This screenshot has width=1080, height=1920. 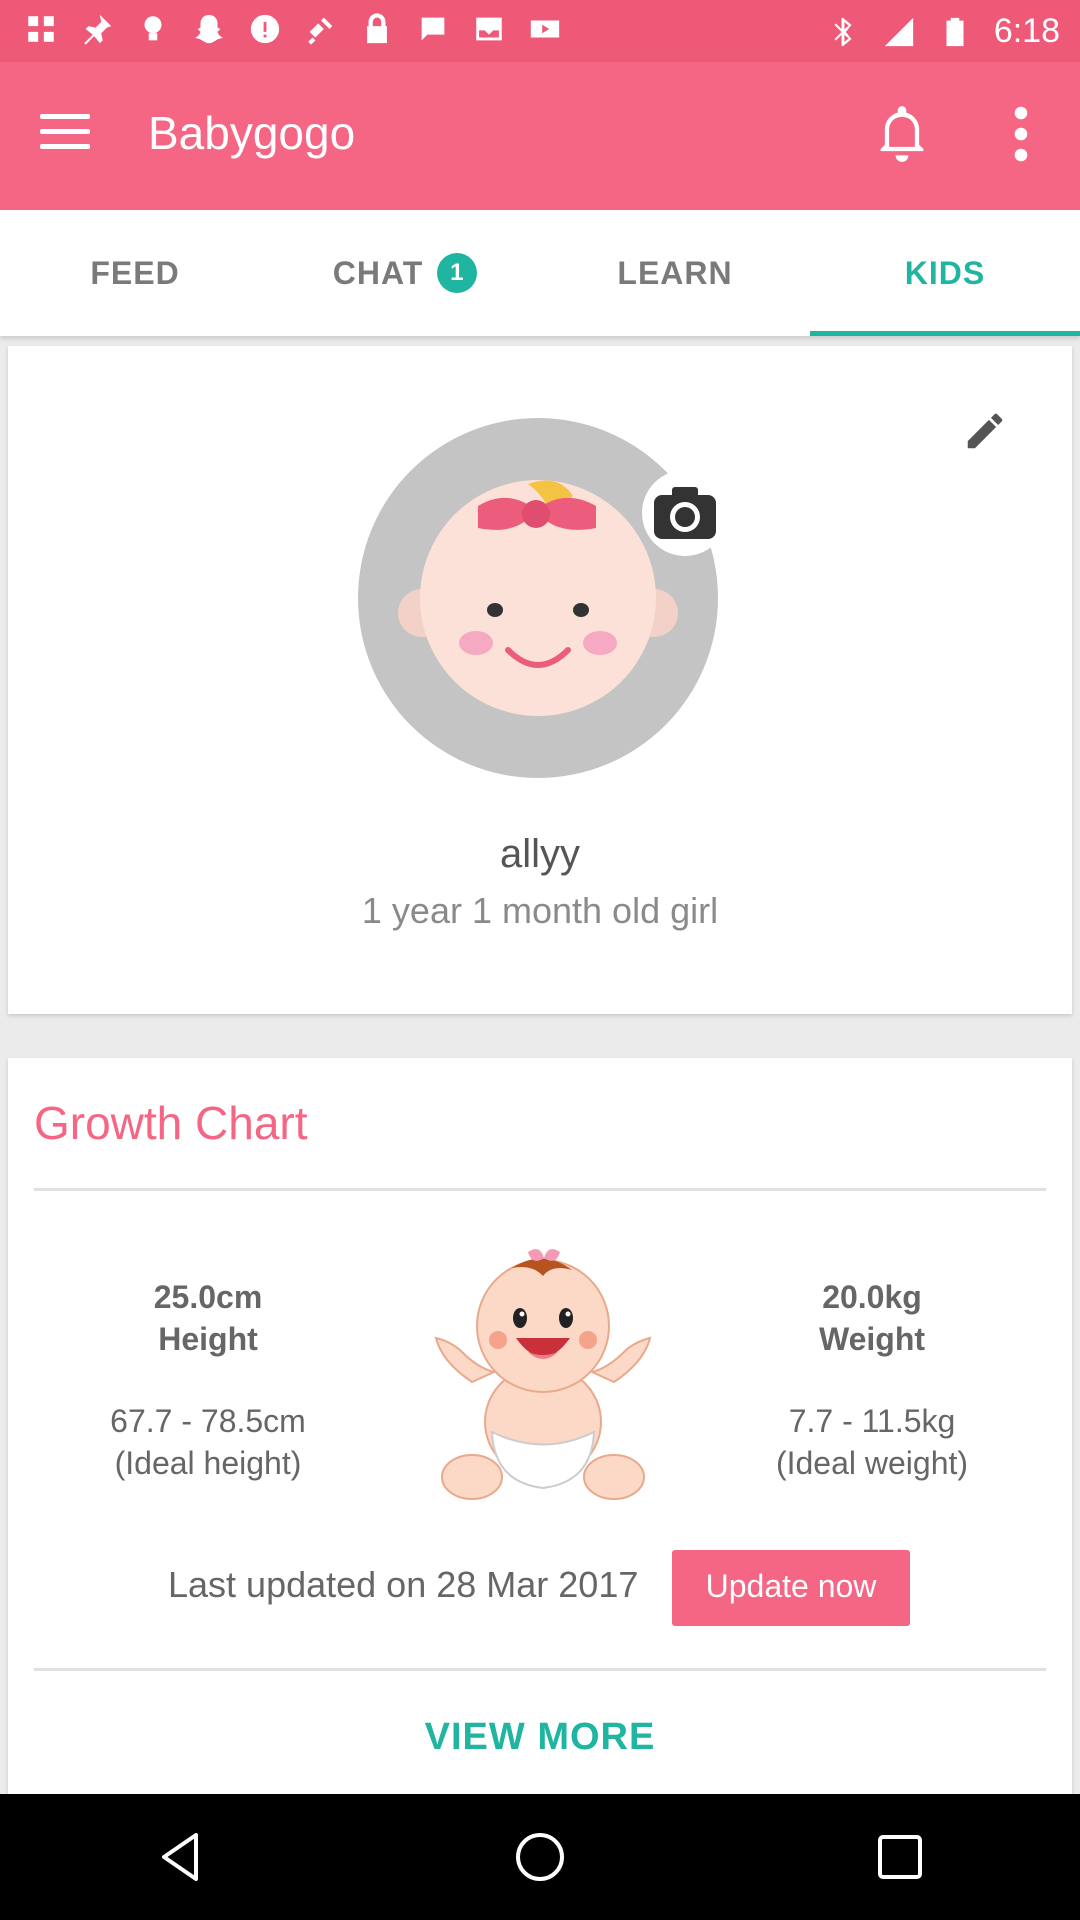 I want to click on pin-icon, so click(x=97, y=29).